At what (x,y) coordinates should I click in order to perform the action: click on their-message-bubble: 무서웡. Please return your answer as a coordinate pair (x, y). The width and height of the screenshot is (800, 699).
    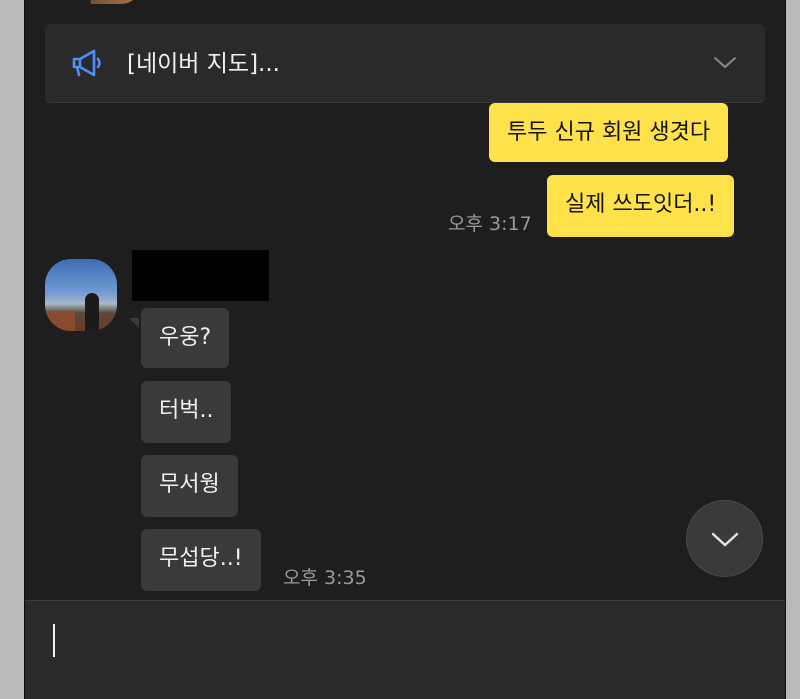
    Looking at the image, I should click on (189, 486).